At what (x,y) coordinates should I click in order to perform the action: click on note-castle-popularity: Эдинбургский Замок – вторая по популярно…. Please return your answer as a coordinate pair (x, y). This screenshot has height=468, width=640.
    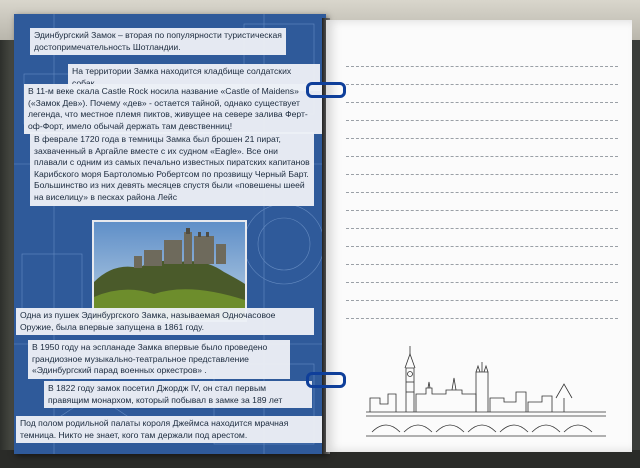
    Looking at the image, I should click on (158, 42).